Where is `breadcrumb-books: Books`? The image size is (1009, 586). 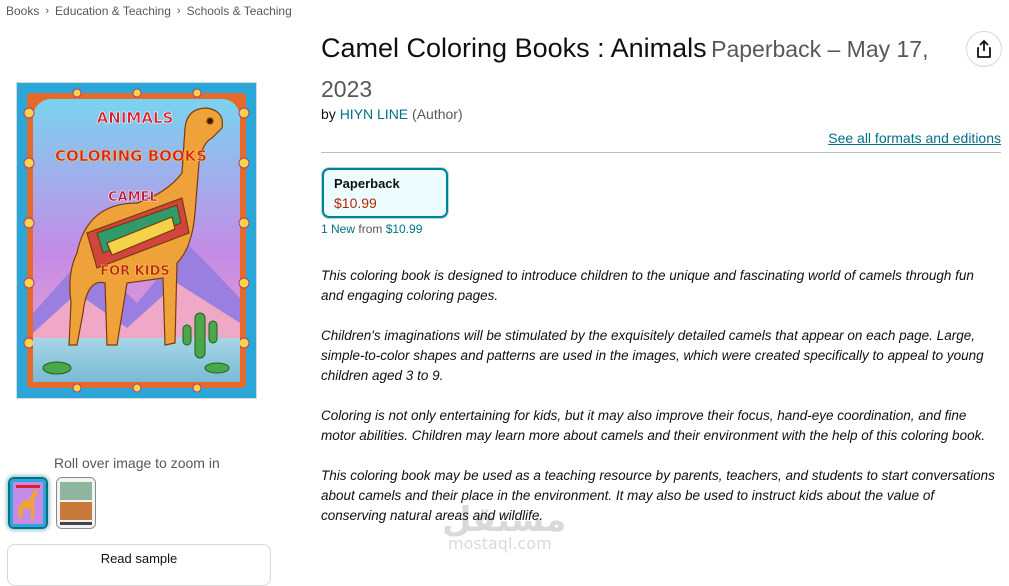 breadcrumb-books: Books is located at coordinates (22, 11).